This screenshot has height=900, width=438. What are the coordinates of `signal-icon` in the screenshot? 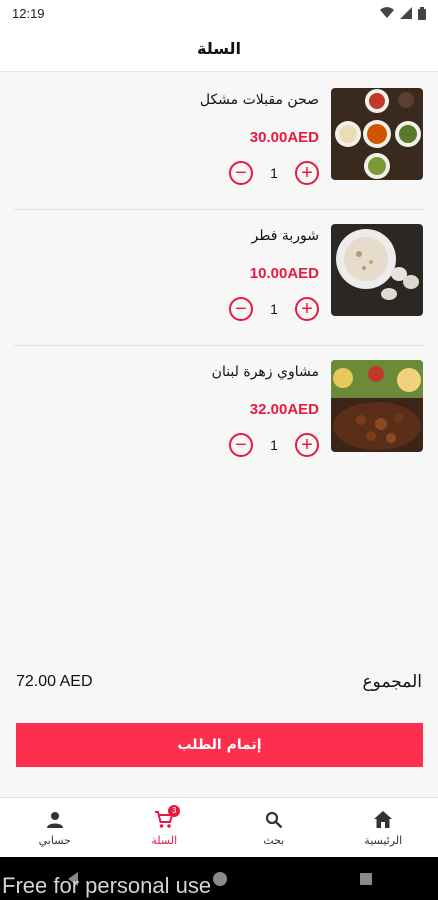 It's located at (406, 13).